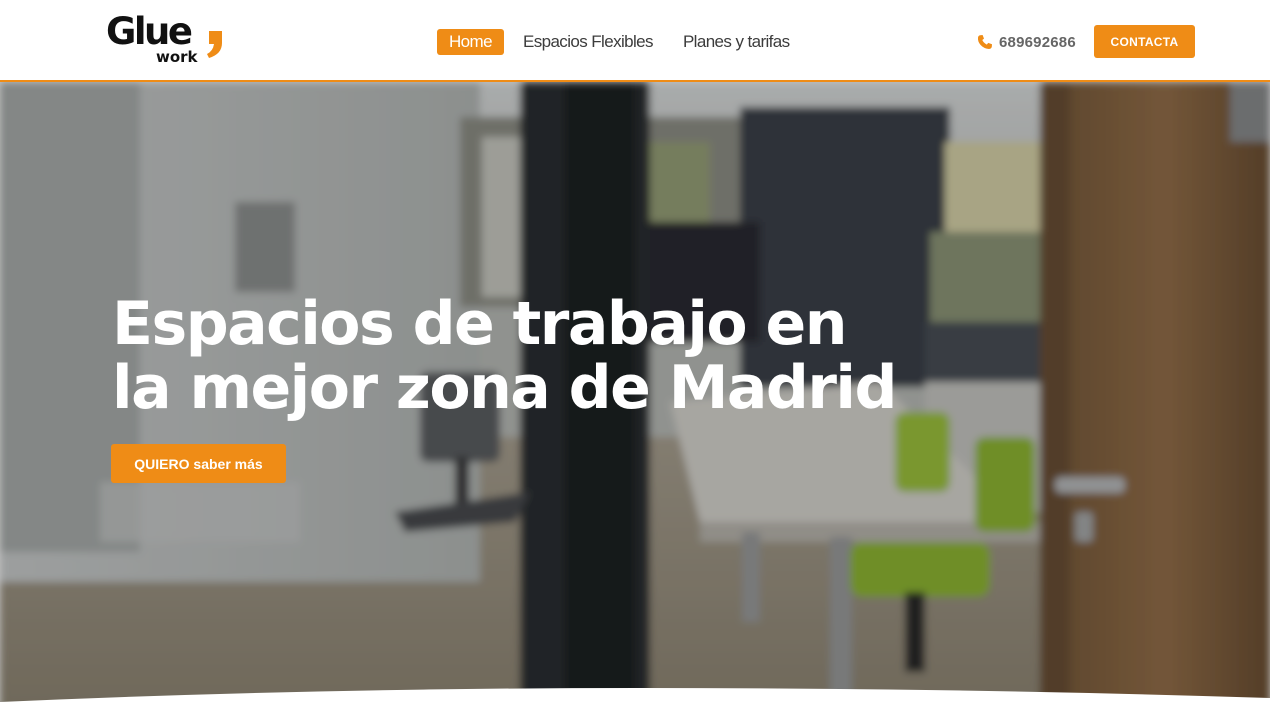  Describe the element at coordinates (390, 388) in the screenshot. I see `hero-title-prefix: la mejor zona de` at that location.